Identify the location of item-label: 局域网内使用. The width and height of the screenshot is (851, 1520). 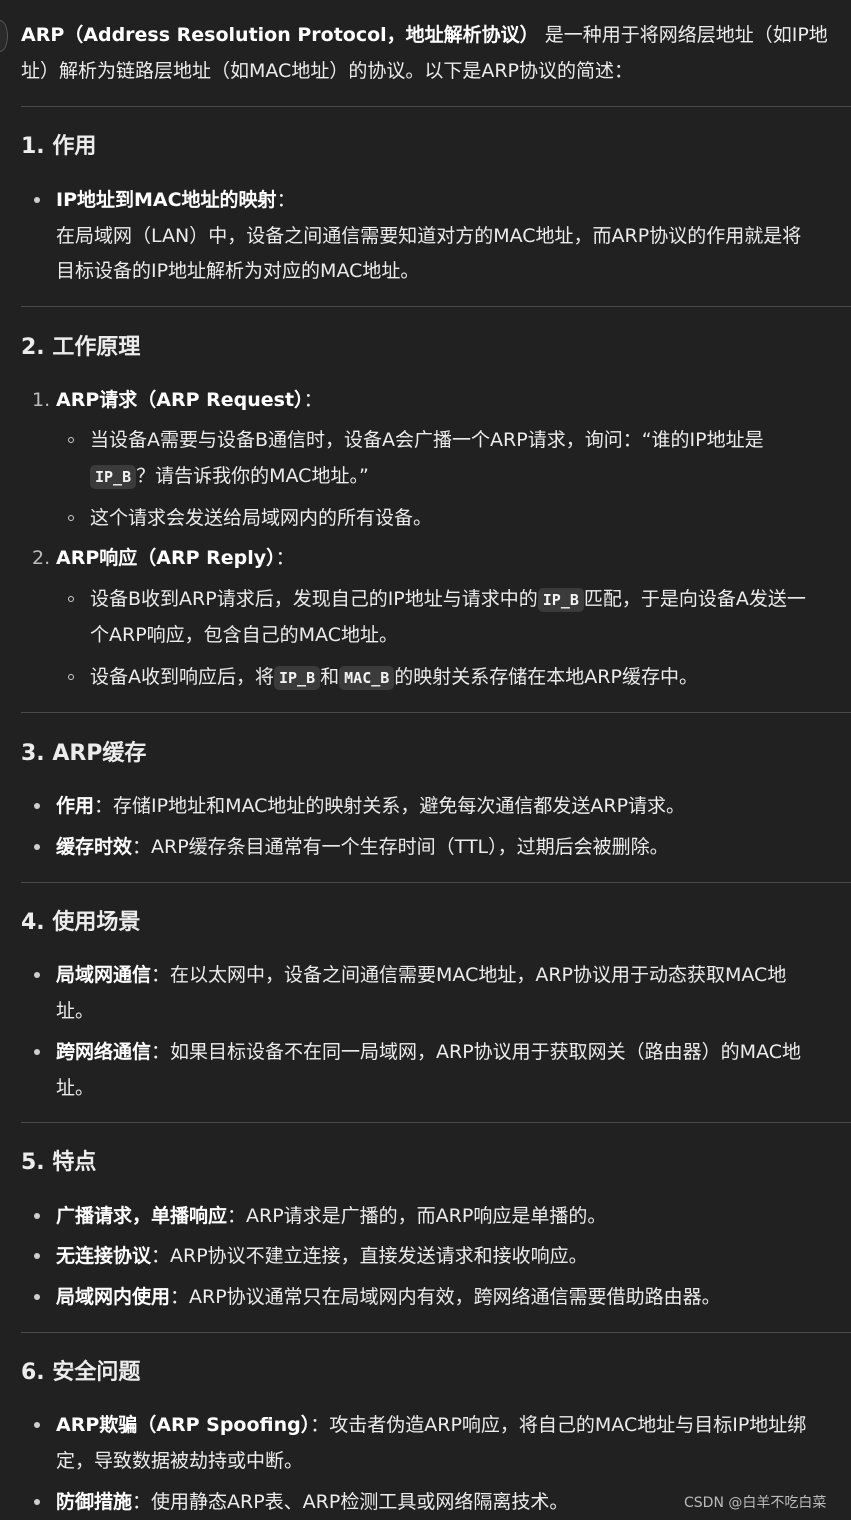
(113, 1297).